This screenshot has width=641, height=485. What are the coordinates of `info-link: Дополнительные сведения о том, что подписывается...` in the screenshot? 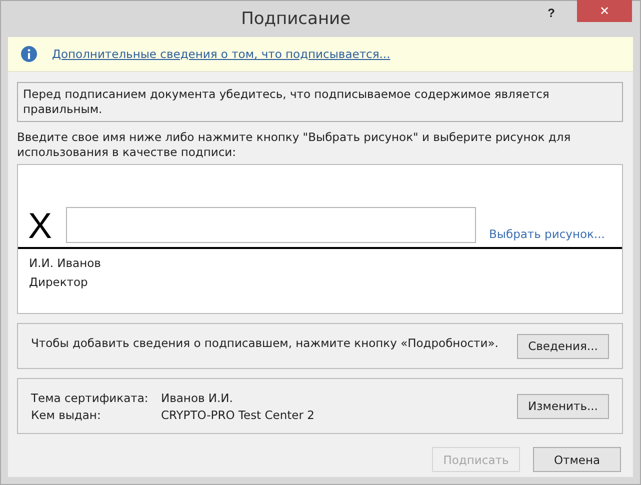 It's located at (221, 54).